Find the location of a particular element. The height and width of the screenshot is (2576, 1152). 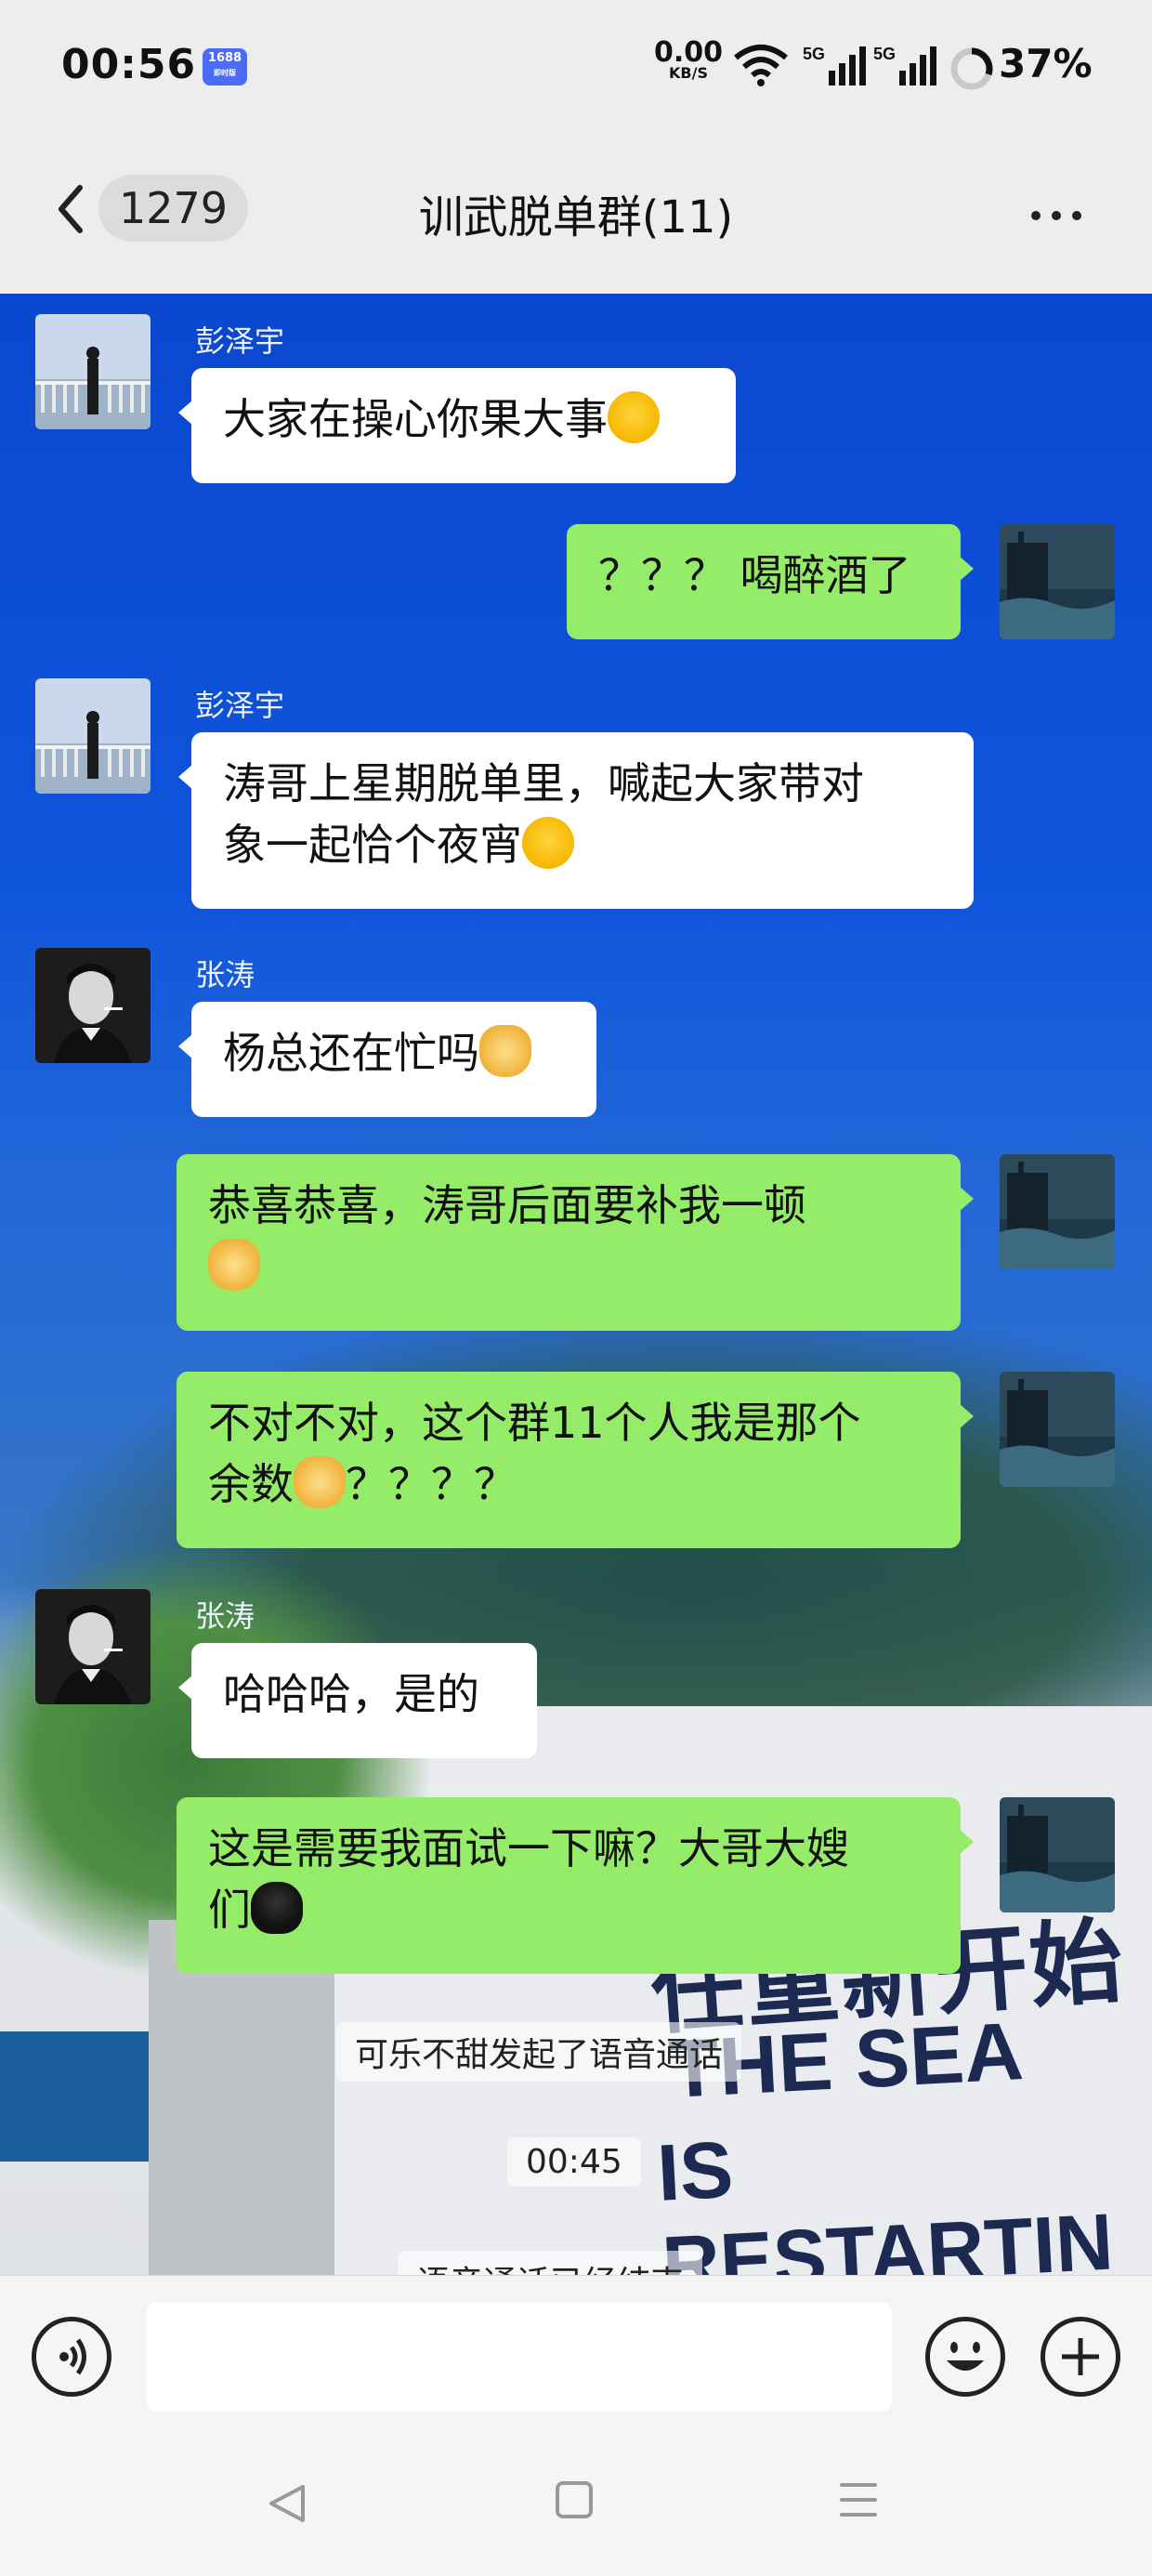

message-bubble-self: ？？？ 喝醉酒了 is located at coordinates (770, 581).